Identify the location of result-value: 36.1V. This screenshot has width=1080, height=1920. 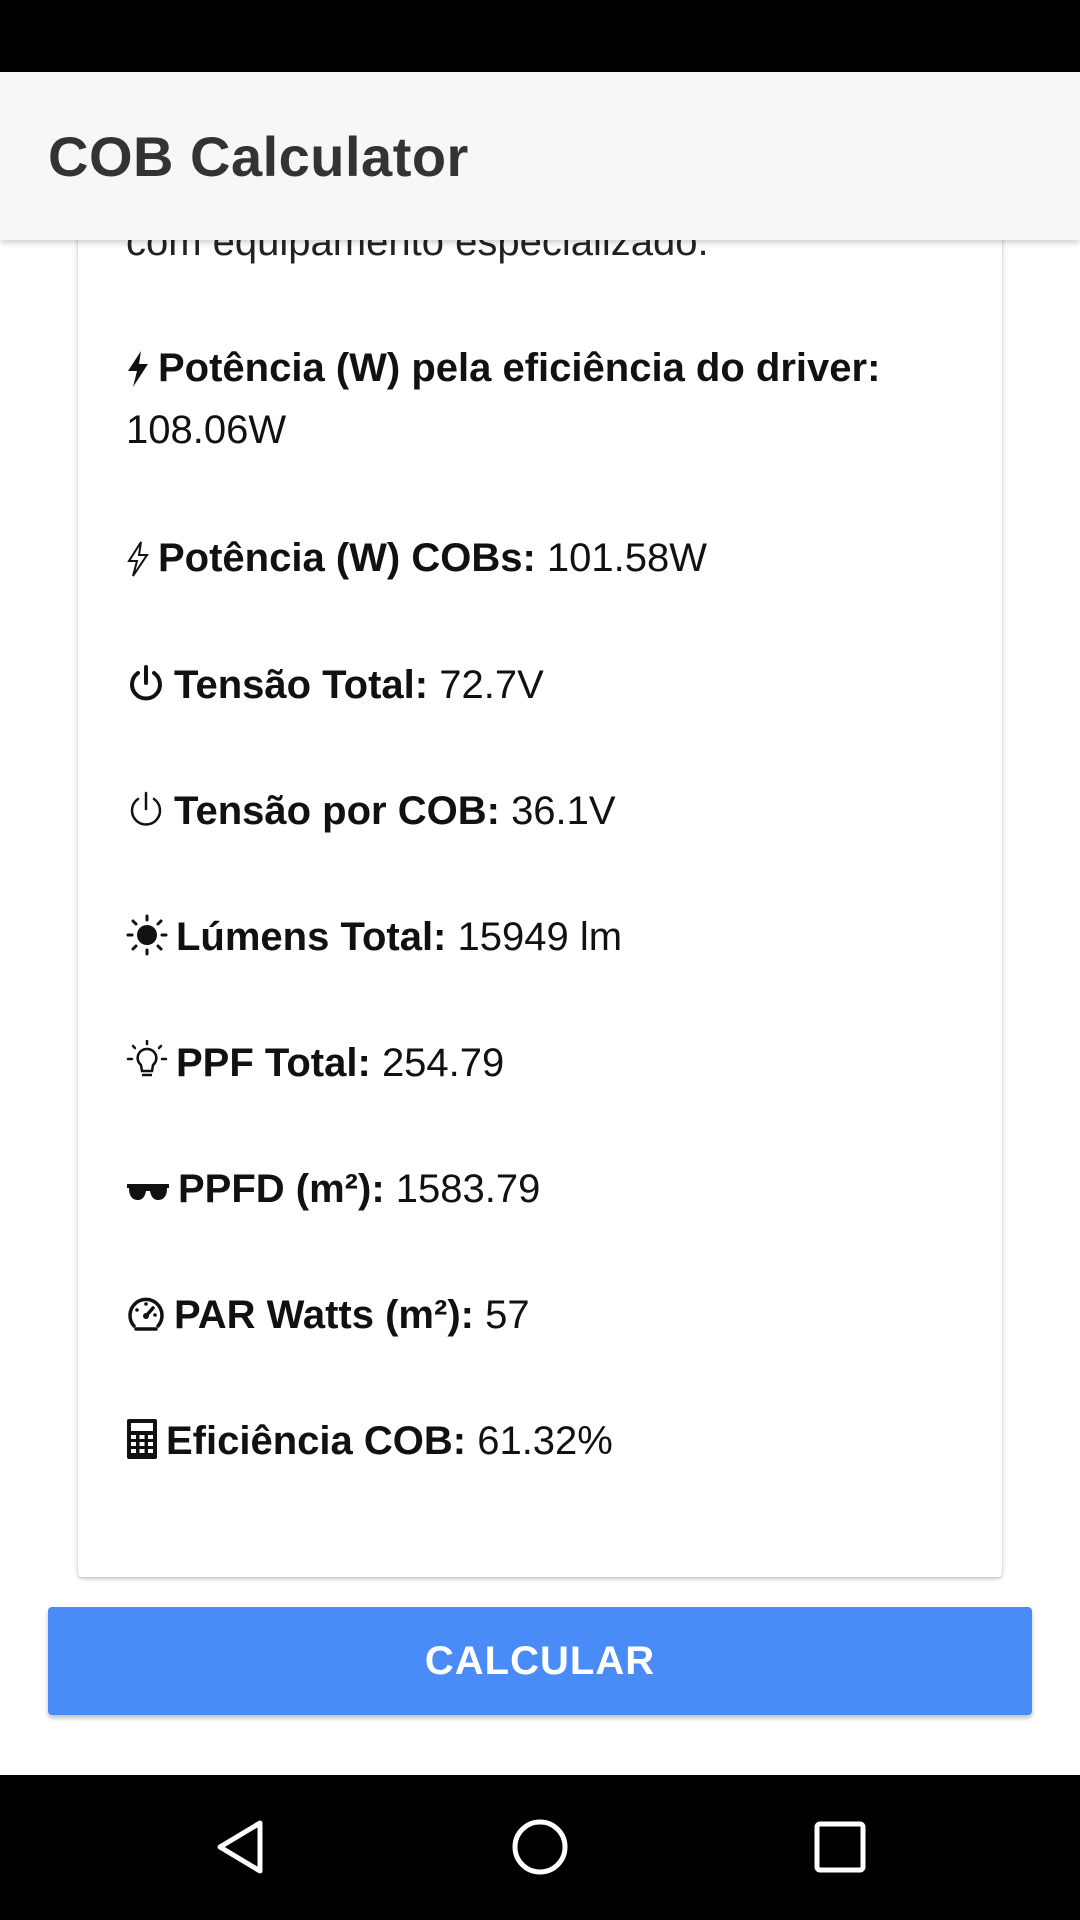
(563, 811).